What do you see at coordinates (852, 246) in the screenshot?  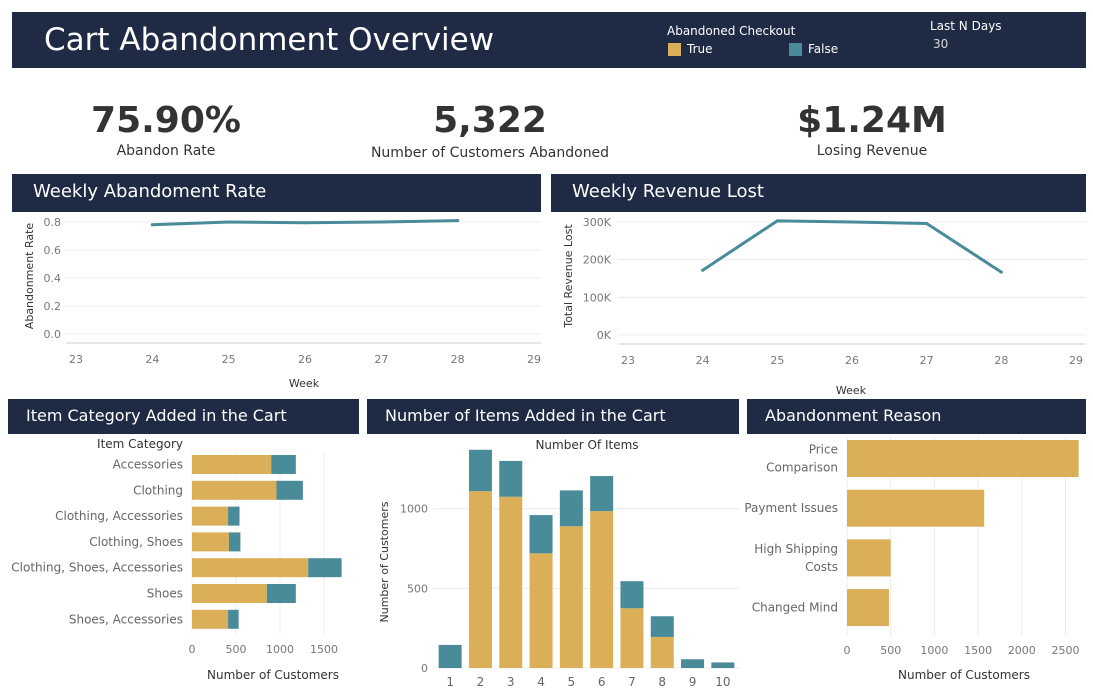 I see `weekly-revenue-series-line` at bounding box center [852, 246].